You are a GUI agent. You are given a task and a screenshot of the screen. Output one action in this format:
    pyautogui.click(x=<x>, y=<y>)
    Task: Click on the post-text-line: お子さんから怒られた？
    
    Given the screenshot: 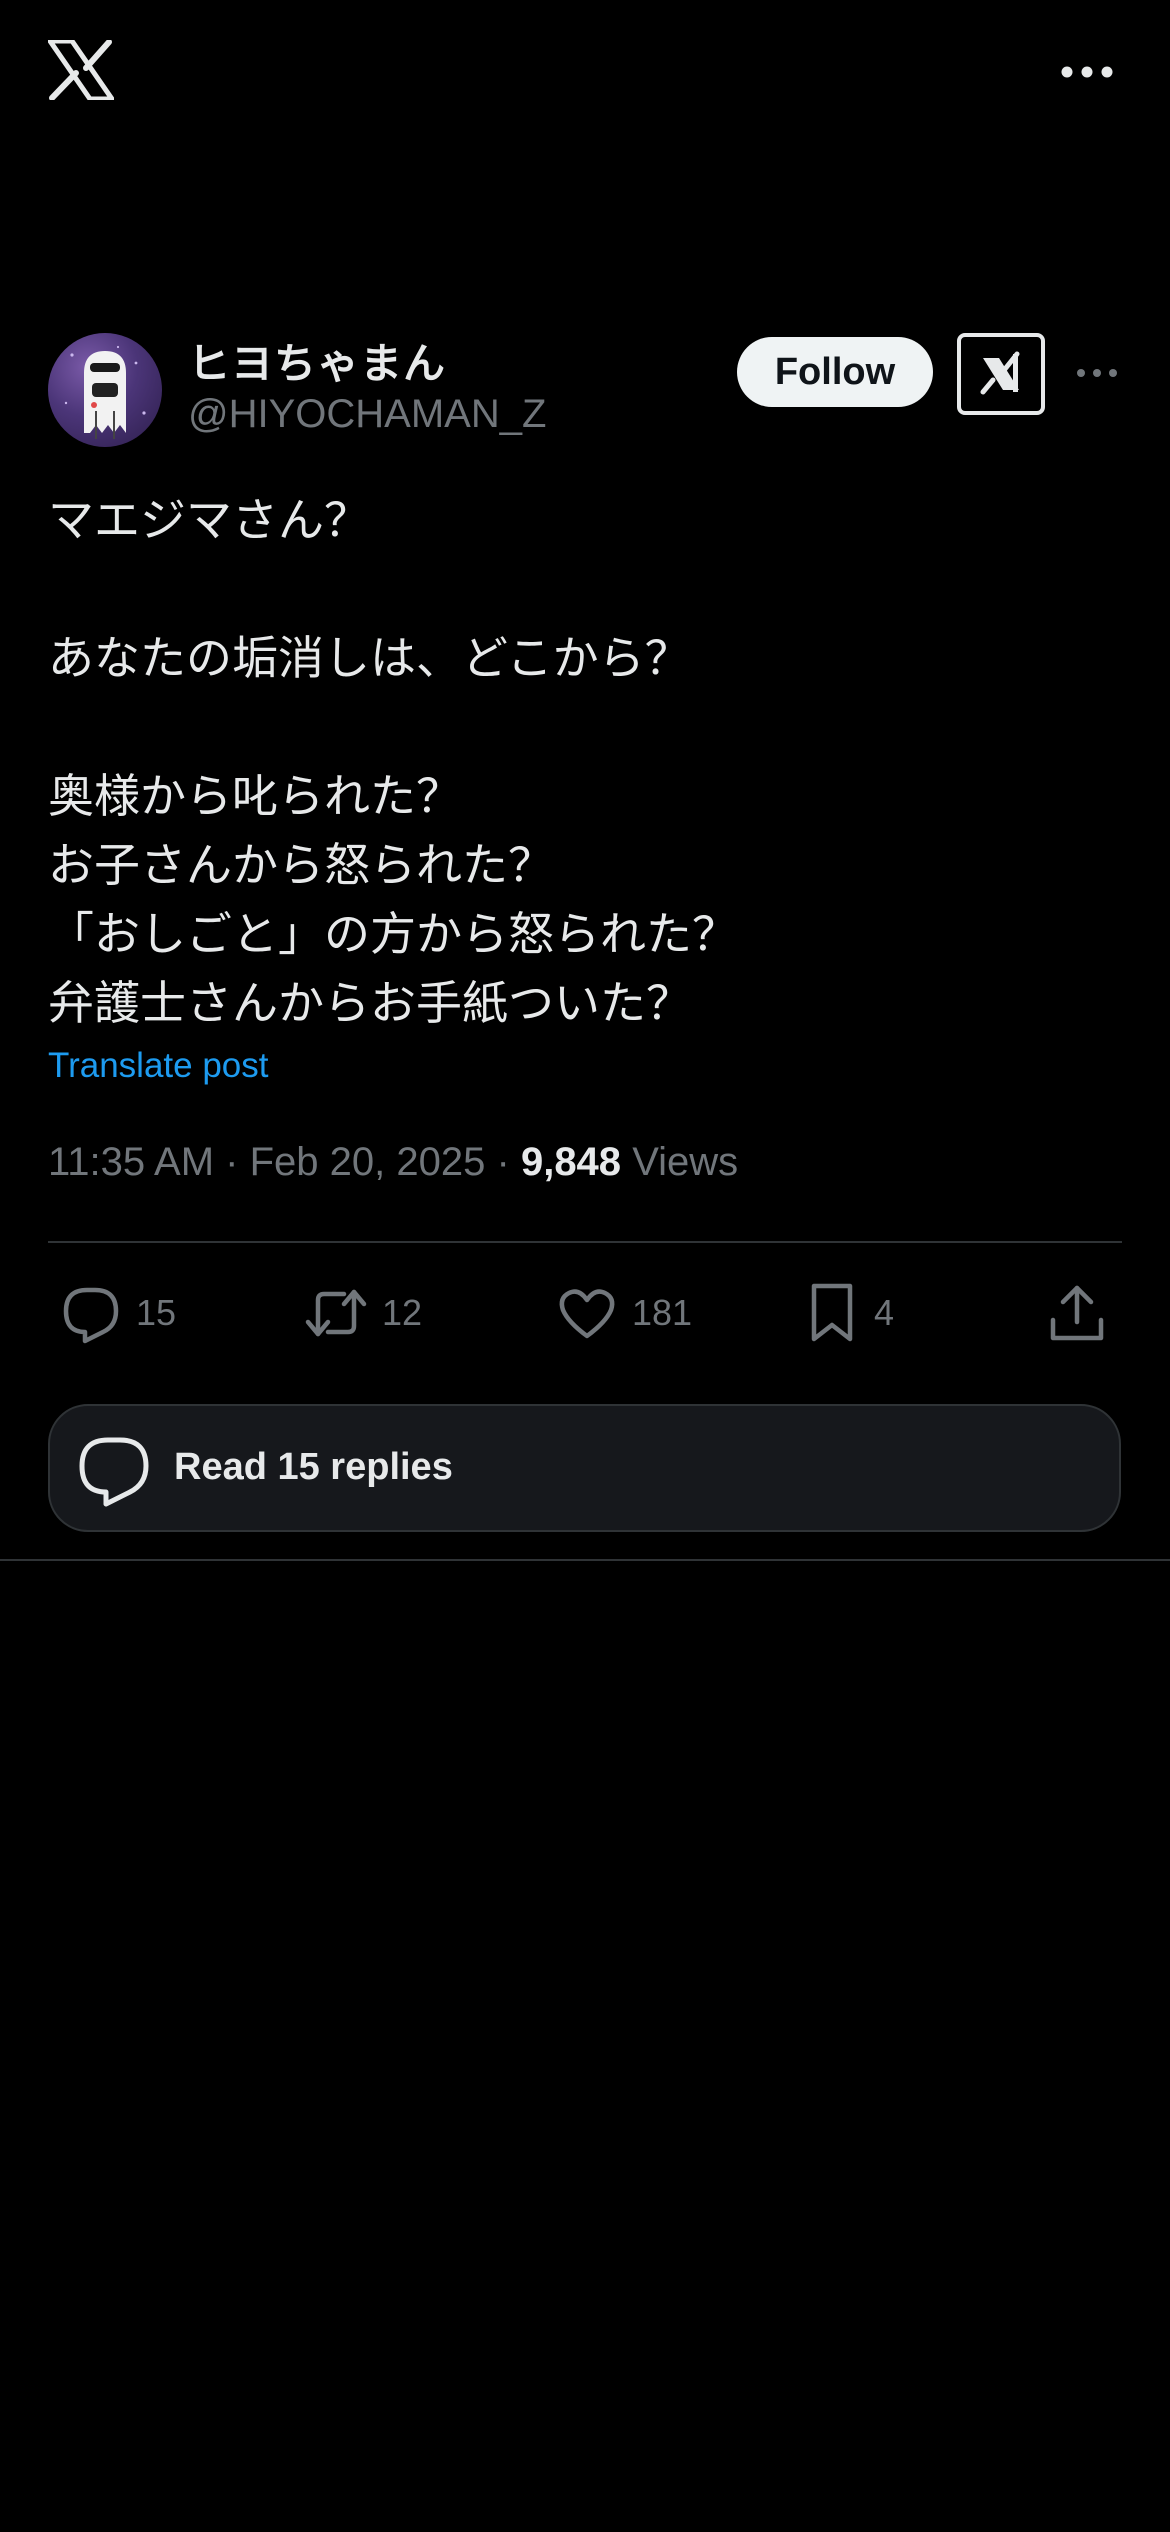 What is the action you would take?
    pyautogui.click(x=301, y=865)
    